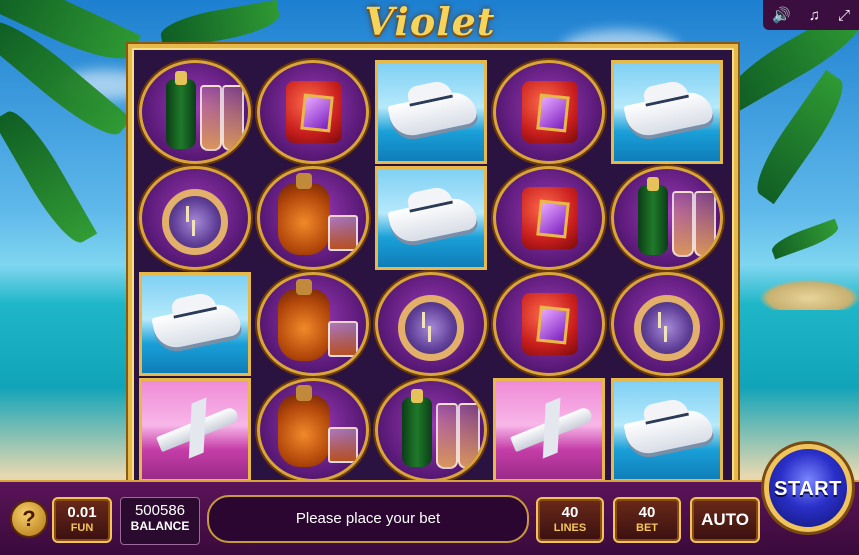  I want to click on lines-value: 40, so click(570, 512).